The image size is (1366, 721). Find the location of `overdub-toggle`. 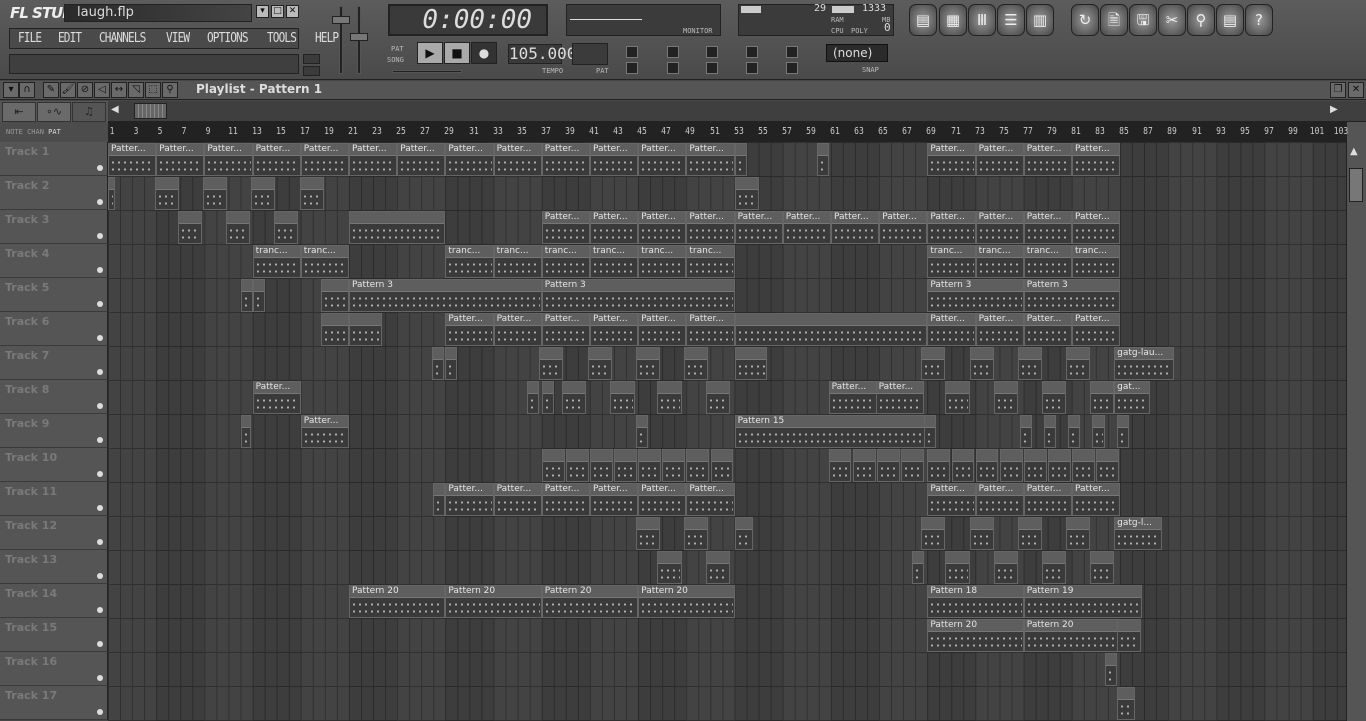

overdub-toggle is located at coordinates (752, 68).